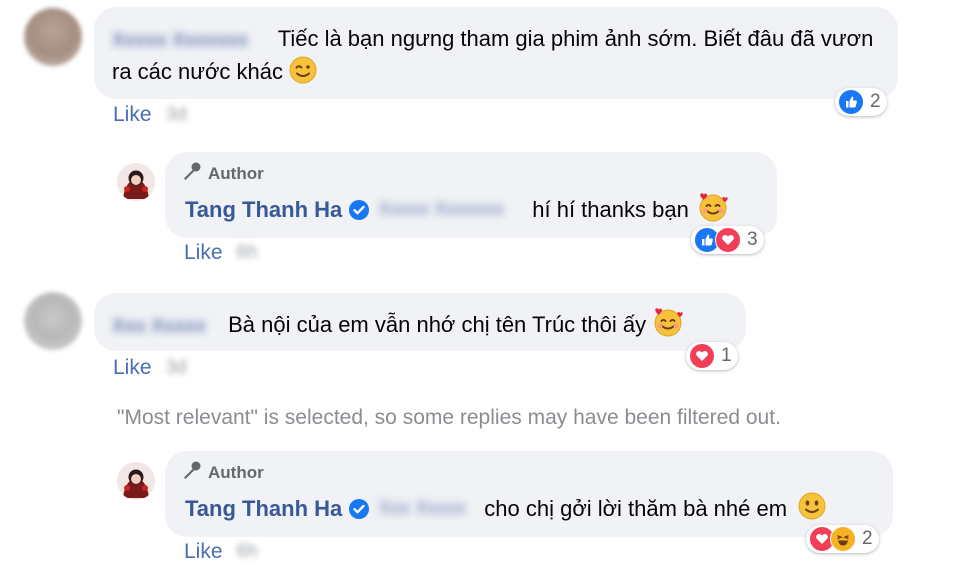 Image resolution: width=967 pixels, height=584 pixels. I want to click on wink-emoji-icon, so click(303, 74).